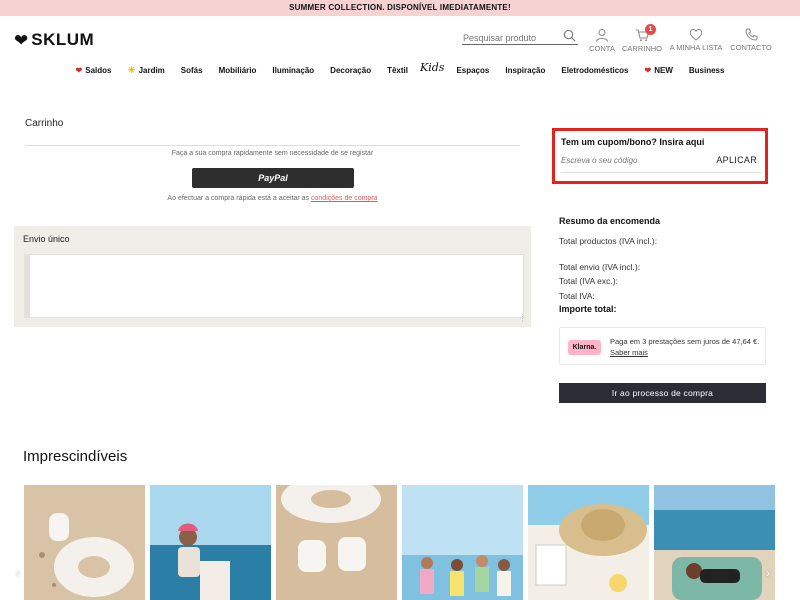  What do you see at coordinates (659, 70) in the screenshot?
I see `nav-item-new: ❤ NEW` at bounding box center [659, 70].